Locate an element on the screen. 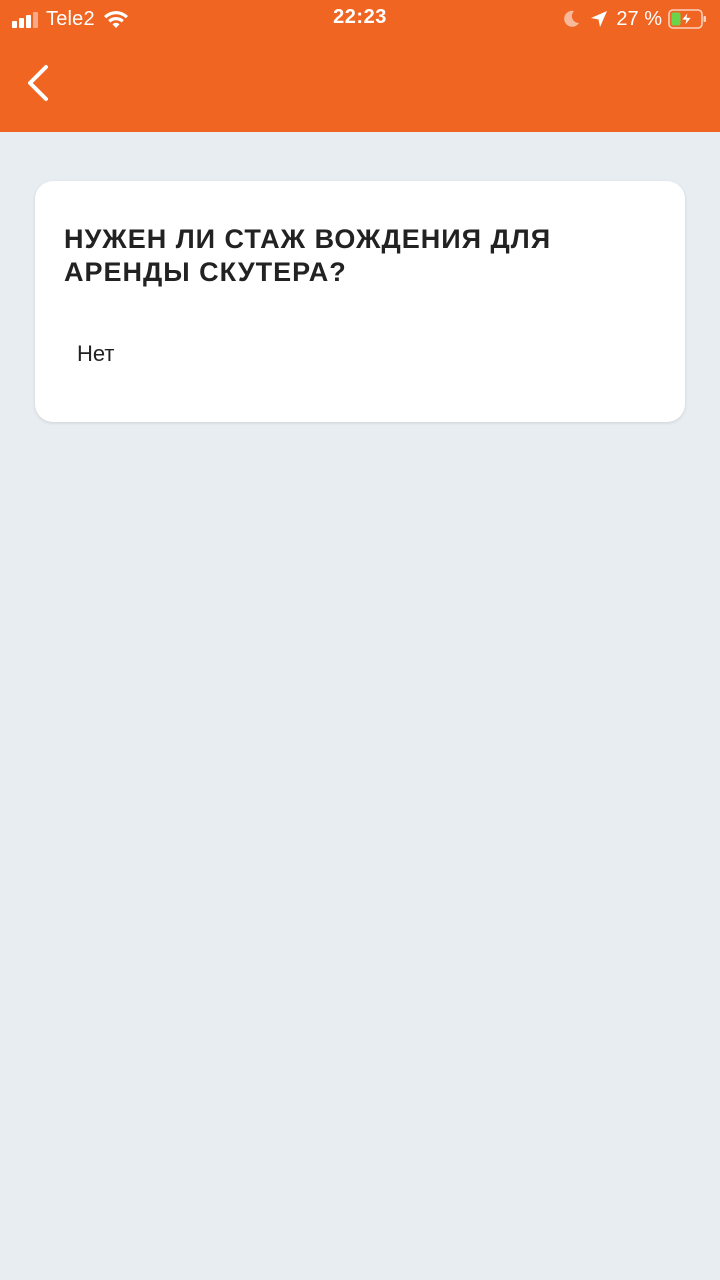  status-bar: Tele2 22:23 27 % is located at coordinates (360, 20).